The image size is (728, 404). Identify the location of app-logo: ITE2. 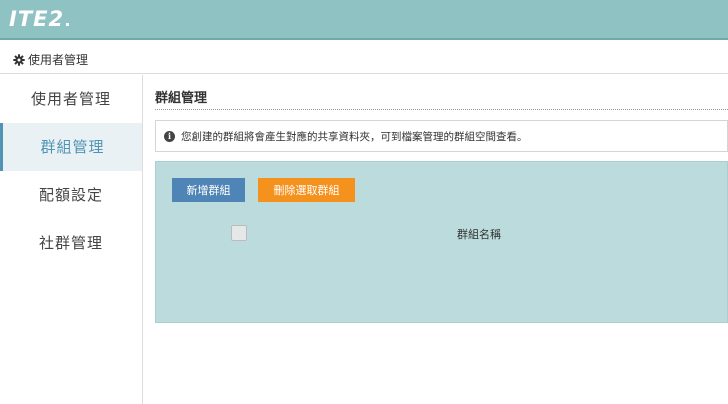
(39, 19).